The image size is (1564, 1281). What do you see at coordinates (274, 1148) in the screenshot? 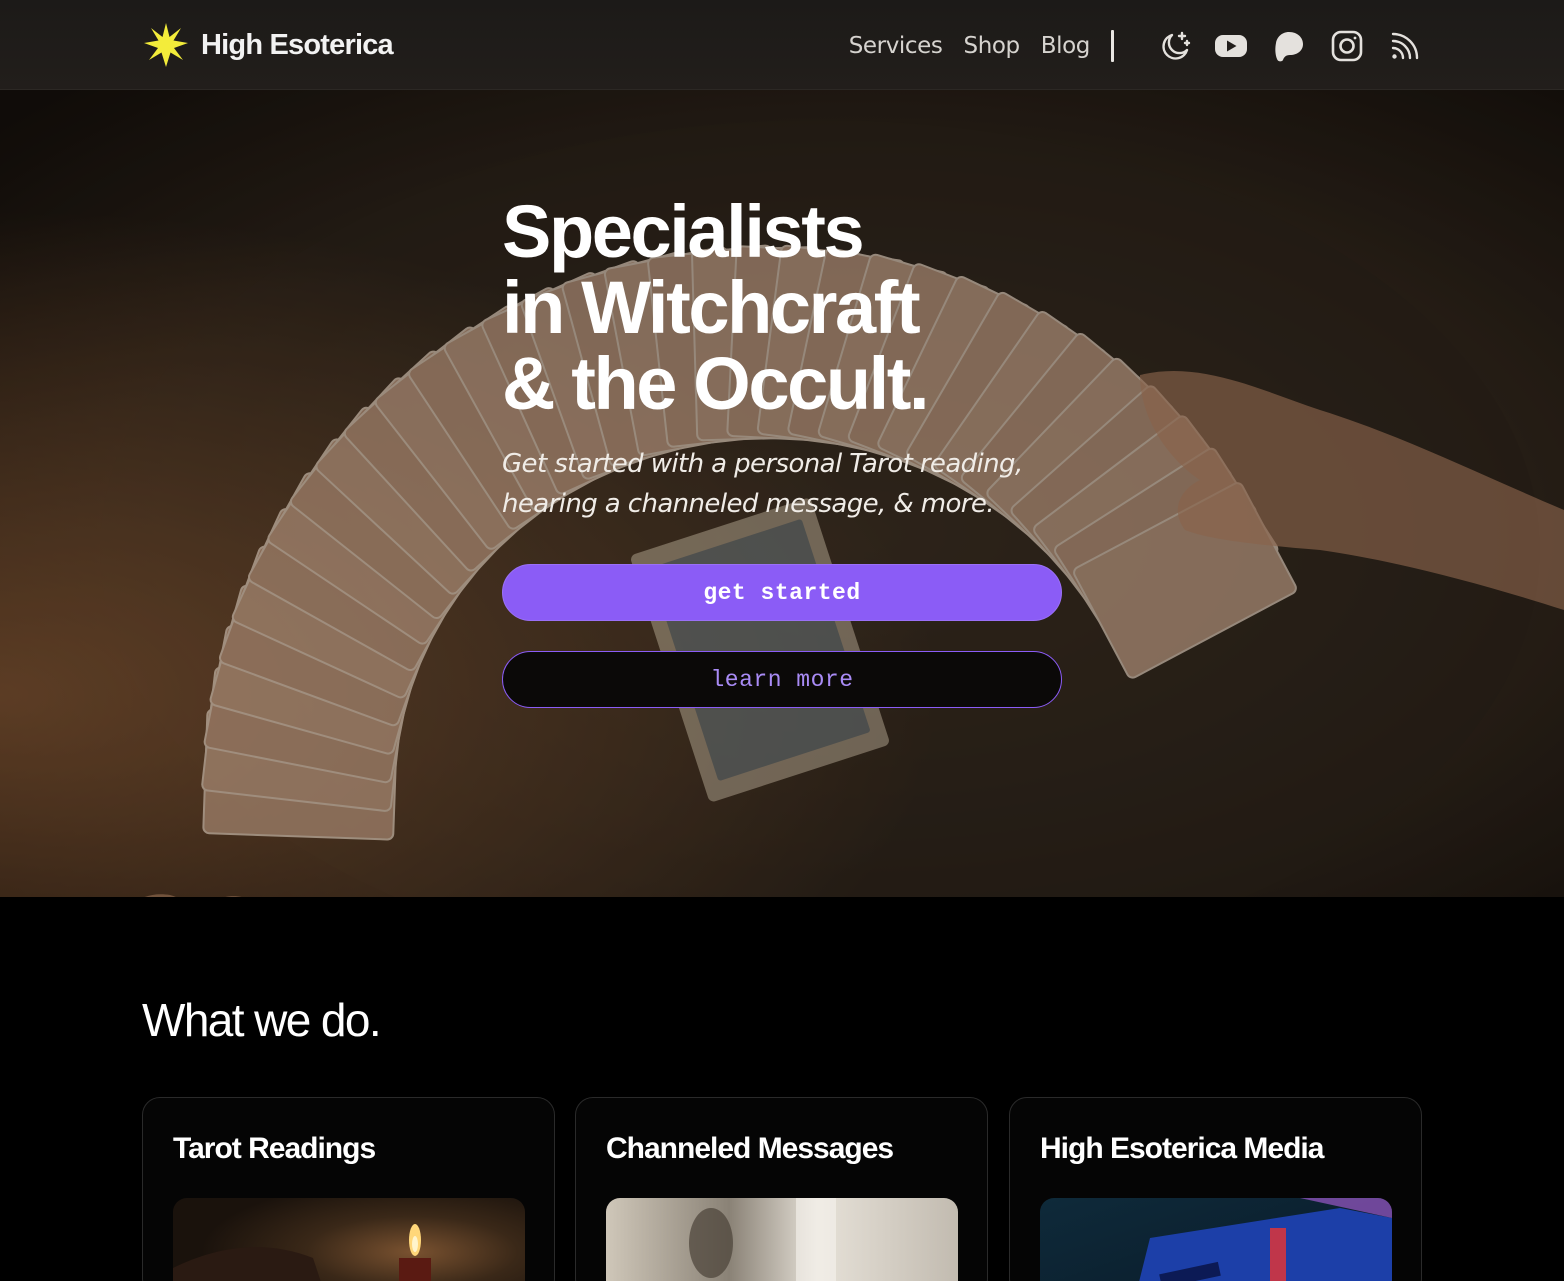
I see `card-title: Tarot Readings` at bounding box center [274, 1148].